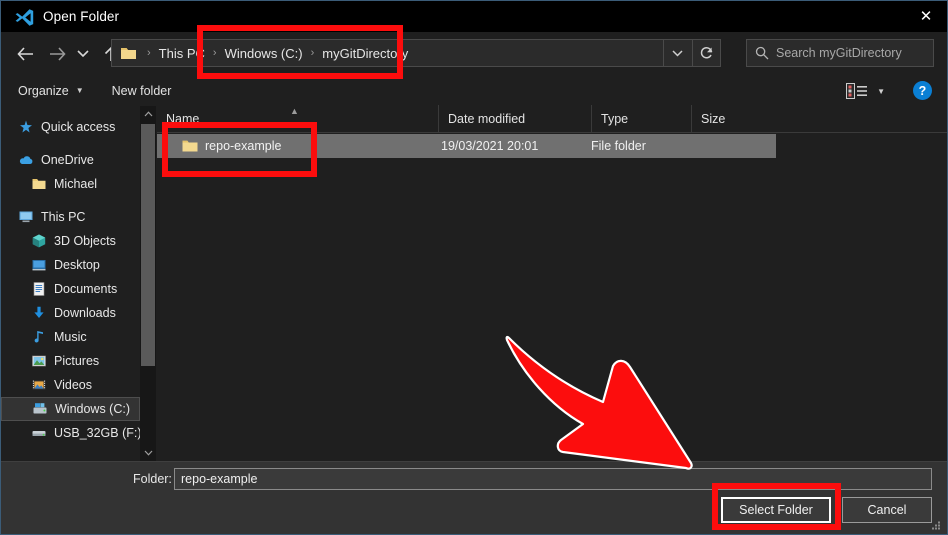  I want to click on sidebar-item-label: Quick access, so click(78, 127).